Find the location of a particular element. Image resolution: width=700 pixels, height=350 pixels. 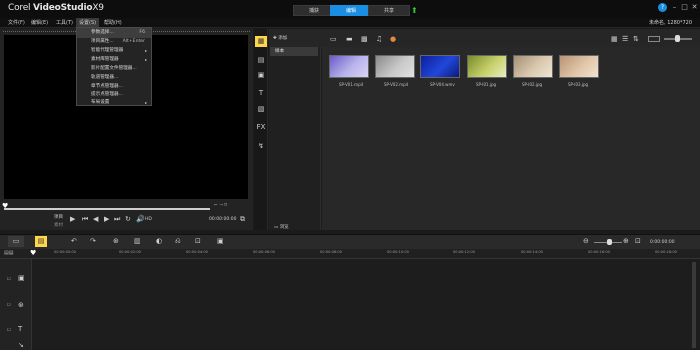

show-videos-icon: ▬ is located at coordinates (349, 39).